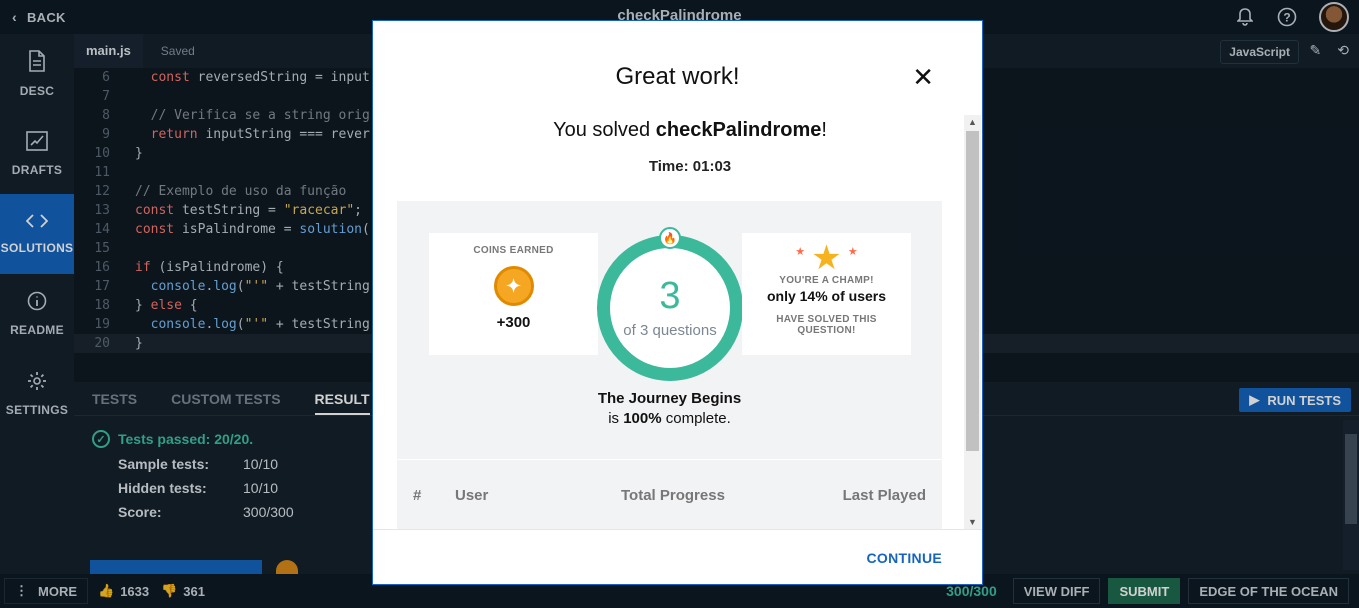 The width and height of the screenshot is (1359, 608). What do you see at coordinates (677, 76) in the screenshot?
I see `modal-title: Great work!` at bounding box center [677, 76].